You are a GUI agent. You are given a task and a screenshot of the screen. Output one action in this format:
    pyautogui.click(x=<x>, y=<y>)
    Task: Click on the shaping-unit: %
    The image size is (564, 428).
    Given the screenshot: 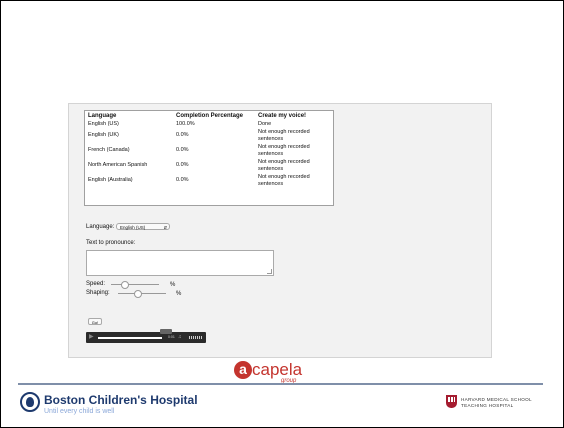 What is the action you would take?
    pyautogui.click(x=179, y=294)
    